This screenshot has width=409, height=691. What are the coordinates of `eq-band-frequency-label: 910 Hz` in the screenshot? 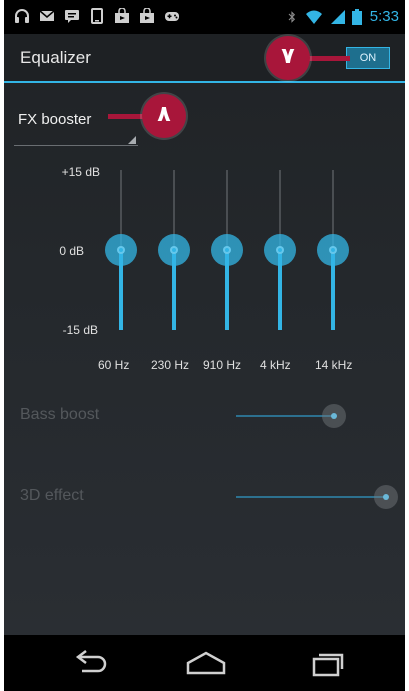 It's located at (222, 365).